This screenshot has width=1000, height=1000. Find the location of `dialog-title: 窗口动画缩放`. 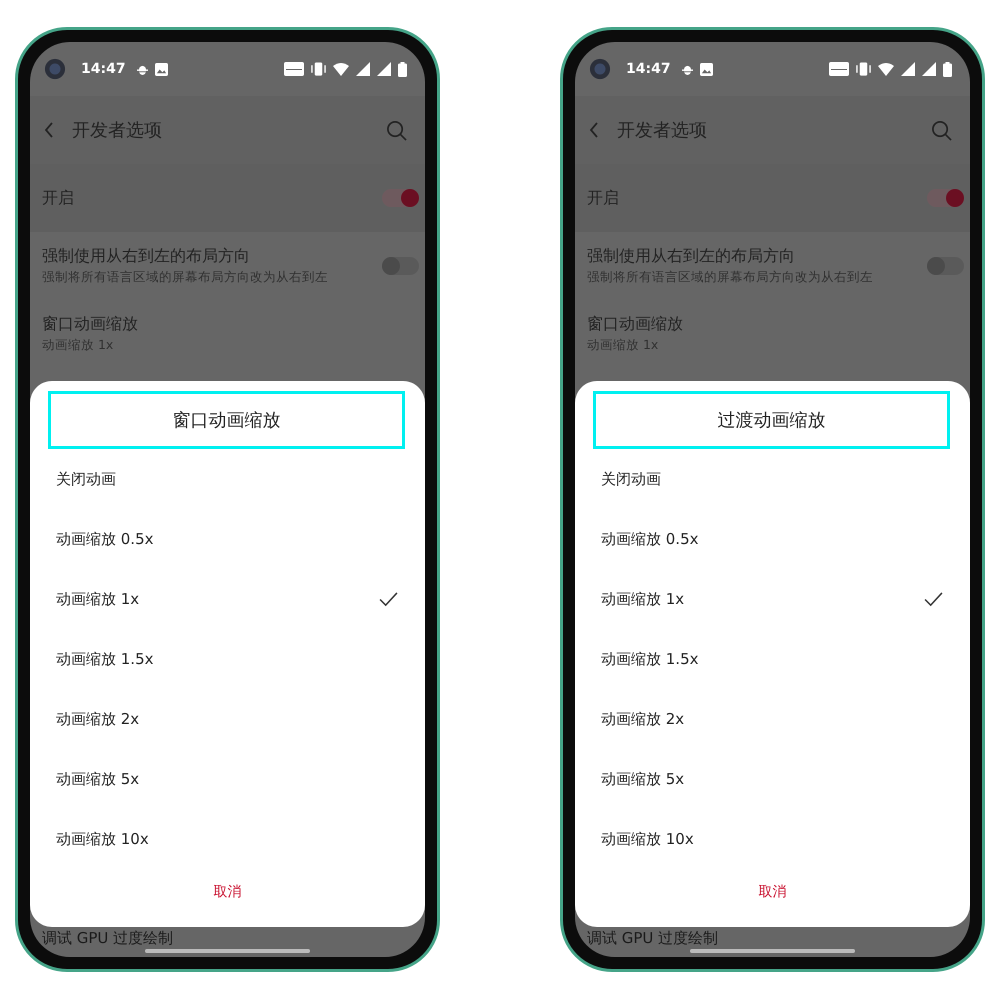

dialog-title: 窗口动画缩放 is located at coordinates (226, 420).